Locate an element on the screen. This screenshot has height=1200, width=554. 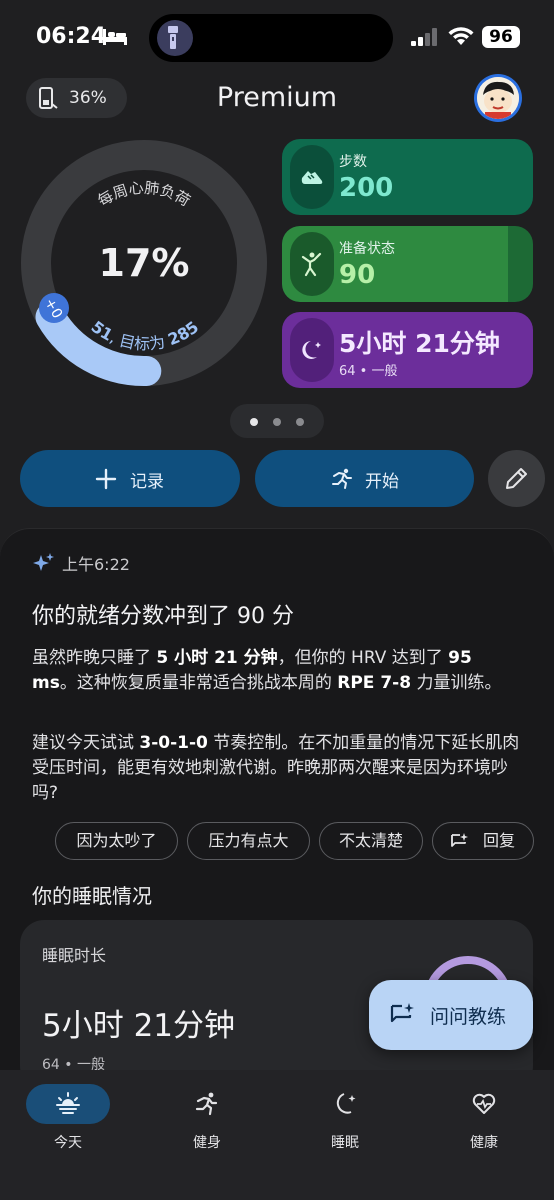
message-title: 你的就绪分数冲到了 90 分 is located at coordinates (163, 616).